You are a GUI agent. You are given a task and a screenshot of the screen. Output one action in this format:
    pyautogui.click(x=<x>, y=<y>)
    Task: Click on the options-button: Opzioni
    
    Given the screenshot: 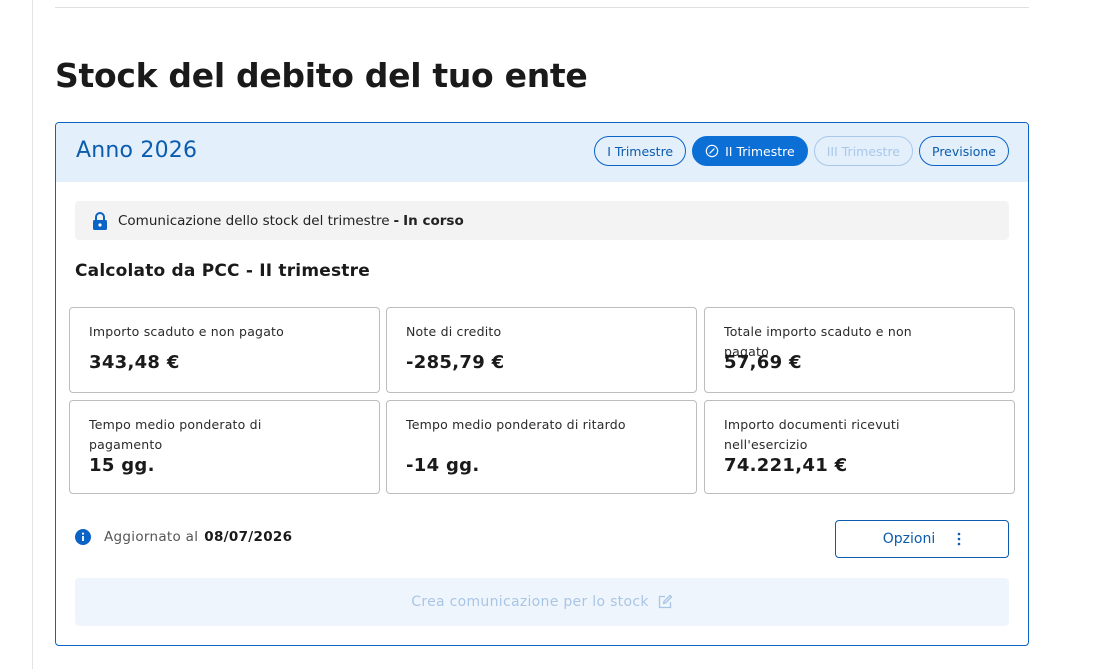 What is the action you would take?
    pyautogui.click(x=922, y=539)
    